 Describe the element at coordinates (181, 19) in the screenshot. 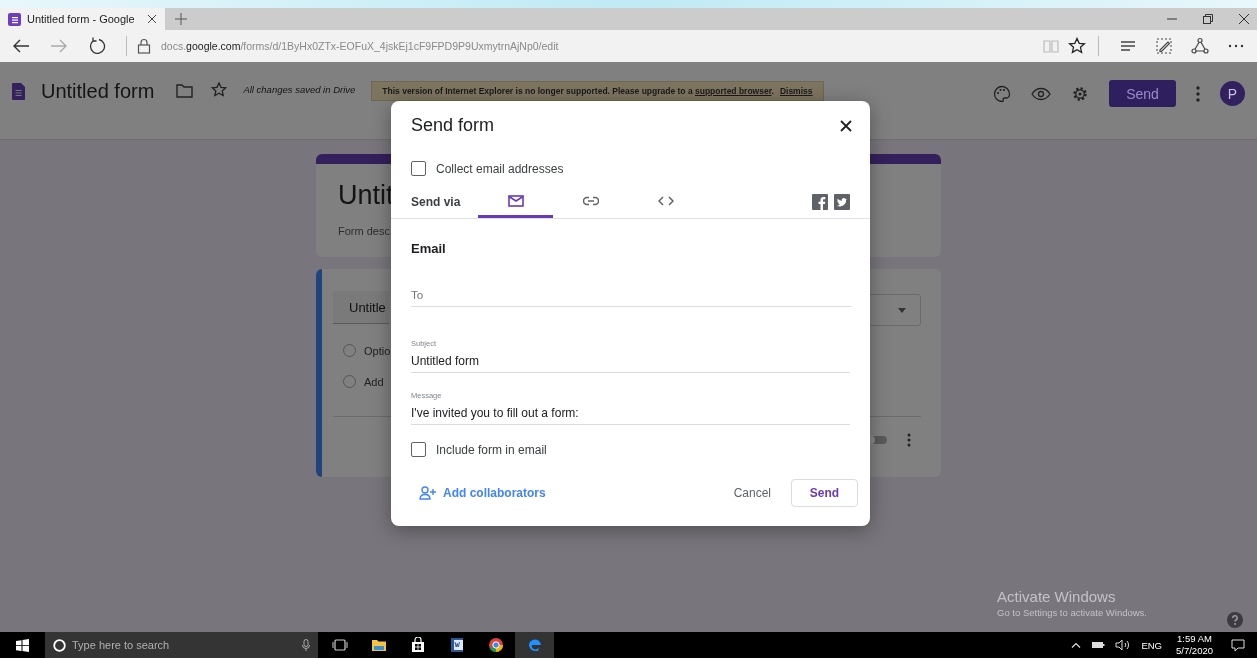

I see `new-tab-icon` at that location.